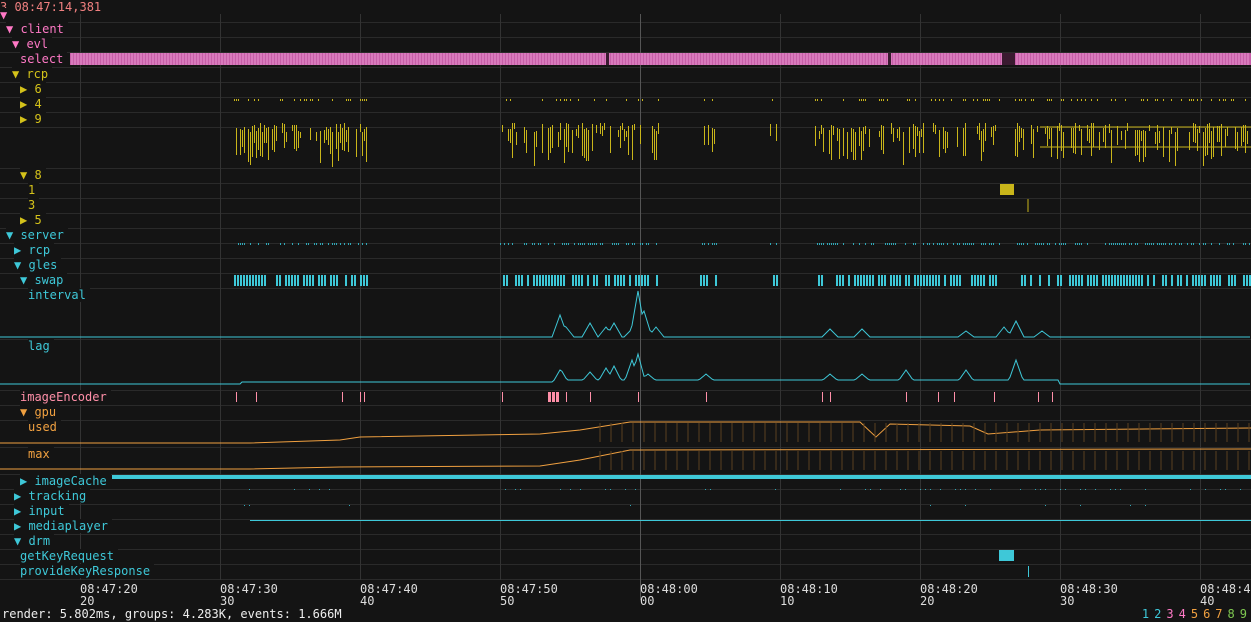  Describe the element at coordinates (32, 74) in the screenshot. I see `track-label: ▼ rcp` at that location.